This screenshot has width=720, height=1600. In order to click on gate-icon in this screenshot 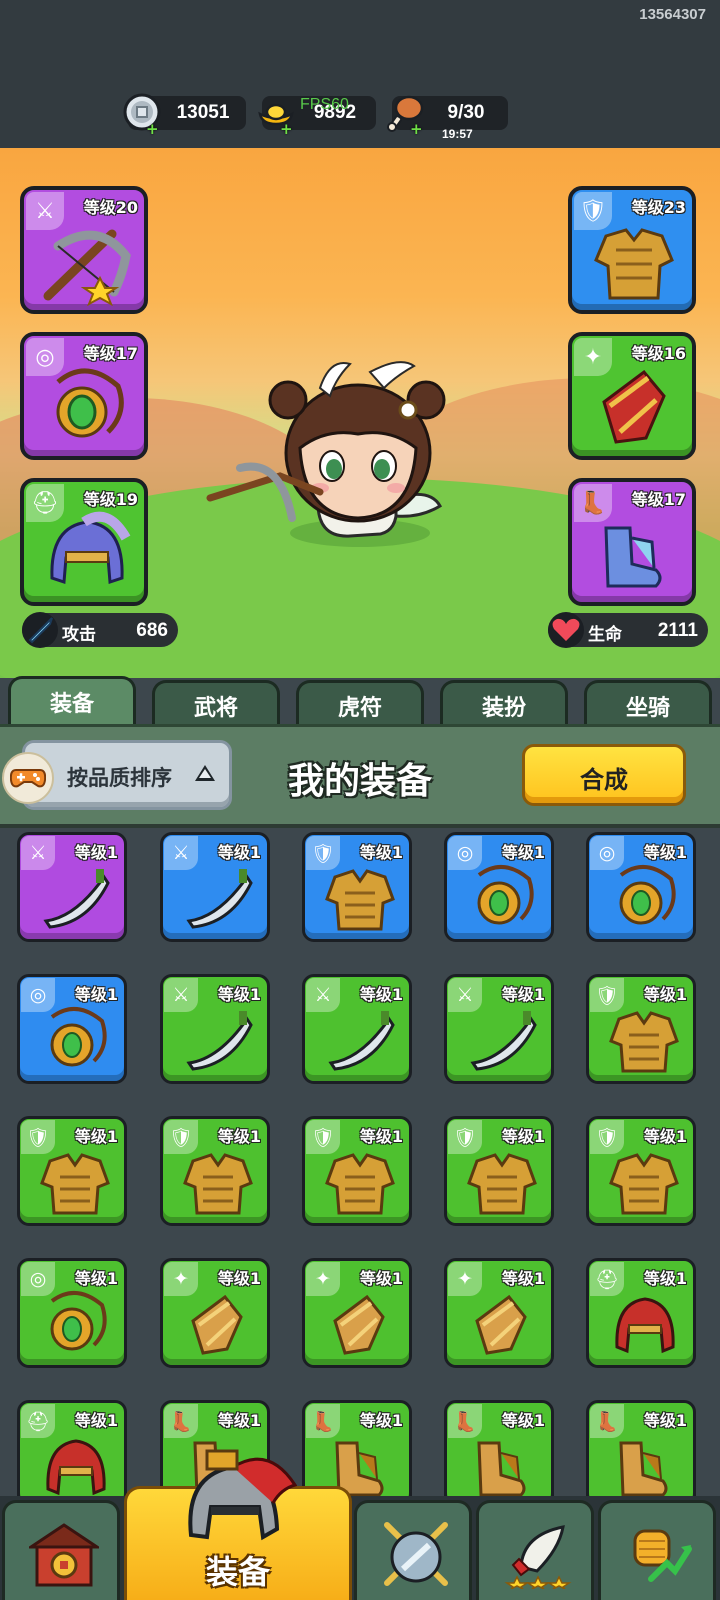, I will do `click(64, 1555)`.